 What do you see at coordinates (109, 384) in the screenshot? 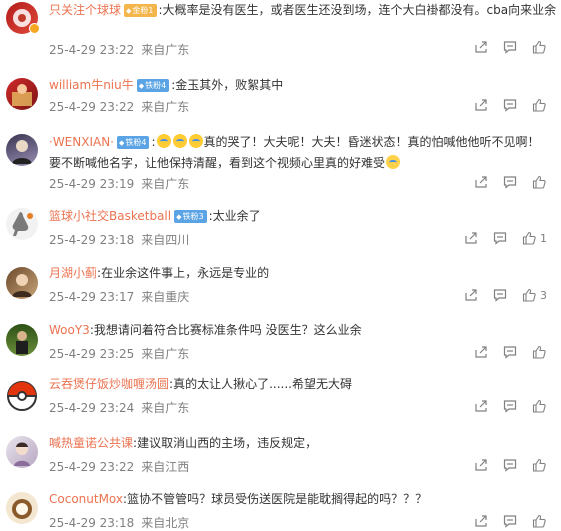
I see `comment-username: 云吞煲仔饭炒咖喱汤圆` at bounding box center [109, 384].